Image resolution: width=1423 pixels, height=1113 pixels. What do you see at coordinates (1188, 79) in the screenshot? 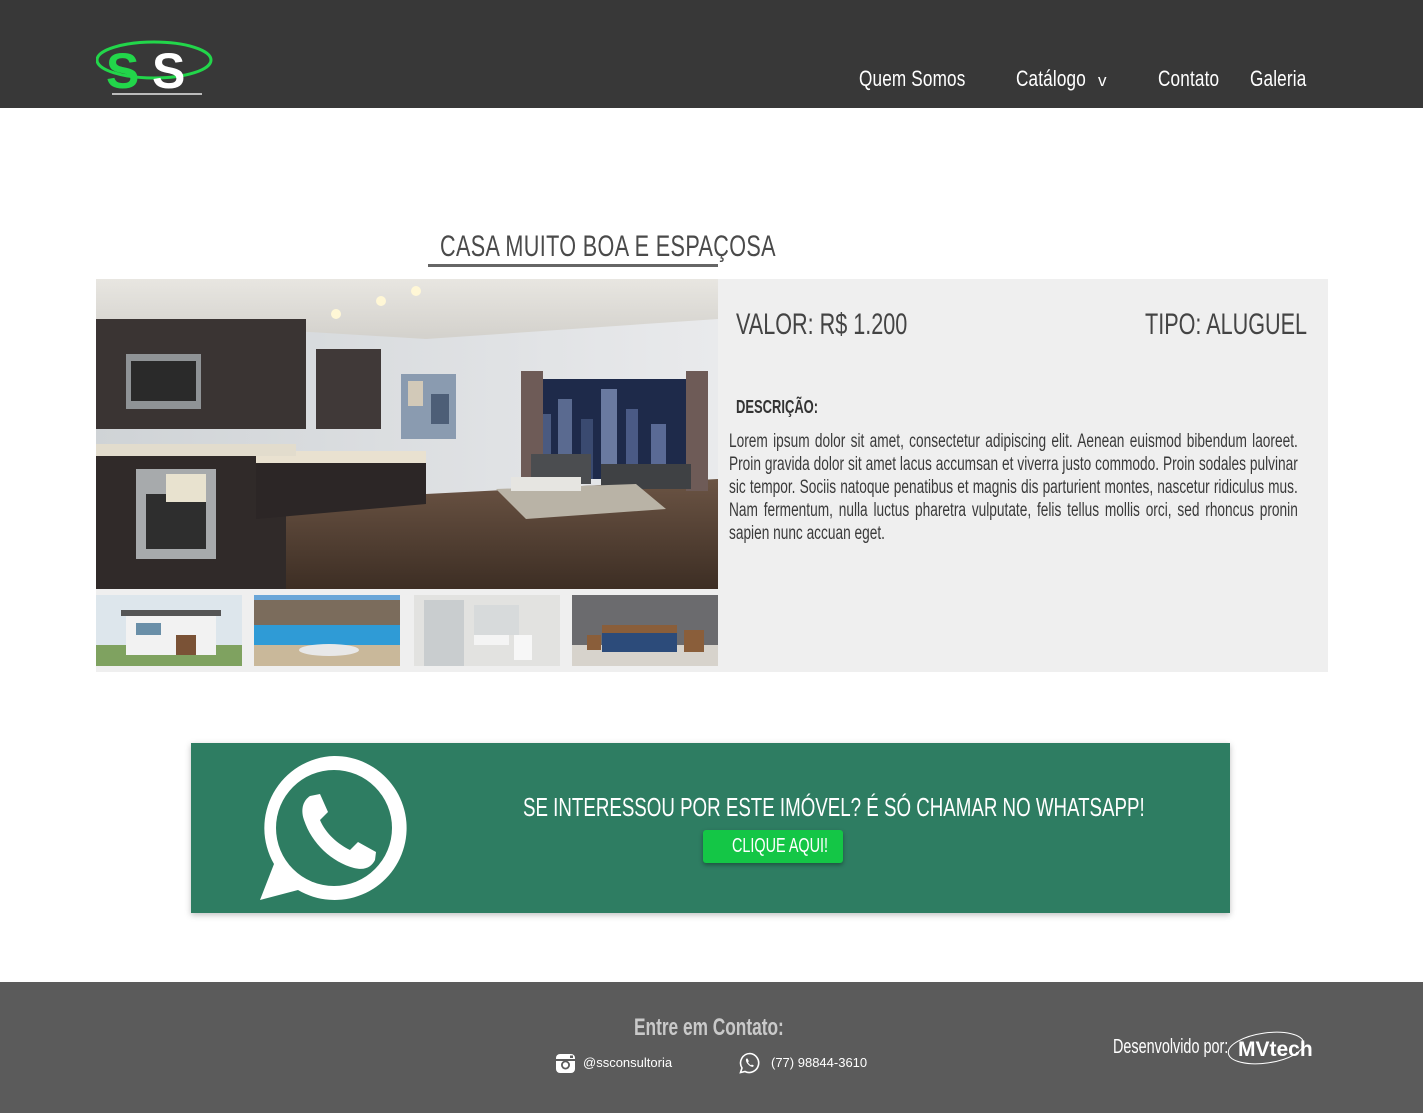
I see `nav-contato: Contato` at bounding box center [1188, 79].